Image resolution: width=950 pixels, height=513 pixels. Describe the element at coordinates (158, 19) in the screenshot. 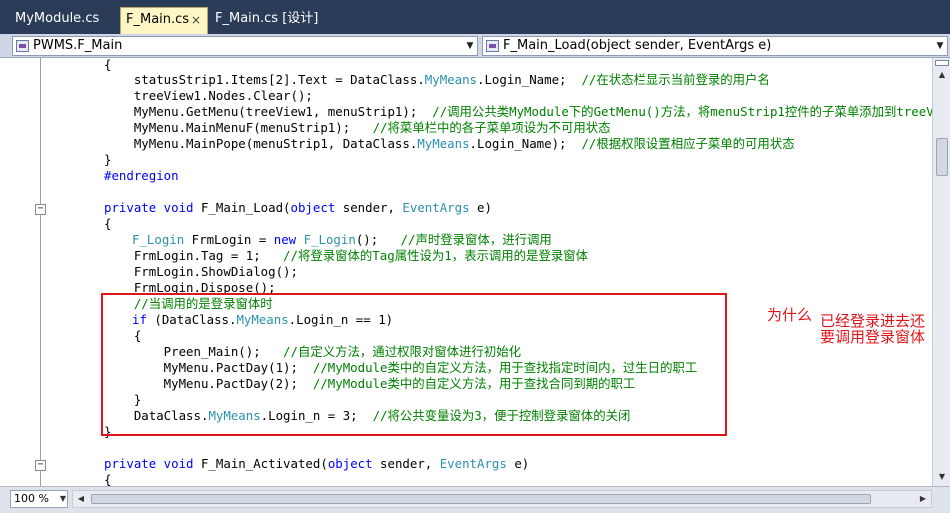

I see `tab-label: F_Main.cs` at that location.